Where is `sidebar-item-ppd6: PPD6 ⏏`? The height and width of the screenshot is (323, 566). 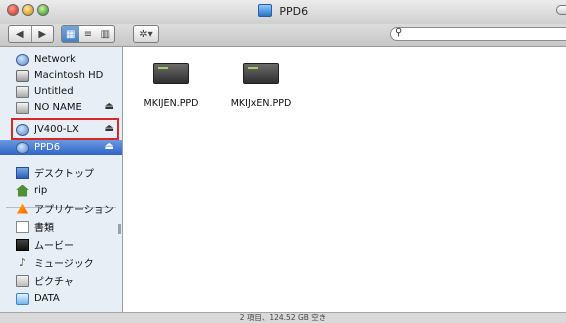
sidebar-item-ppd6: PPD6 ⏏ is located at coordinates (61, 147).